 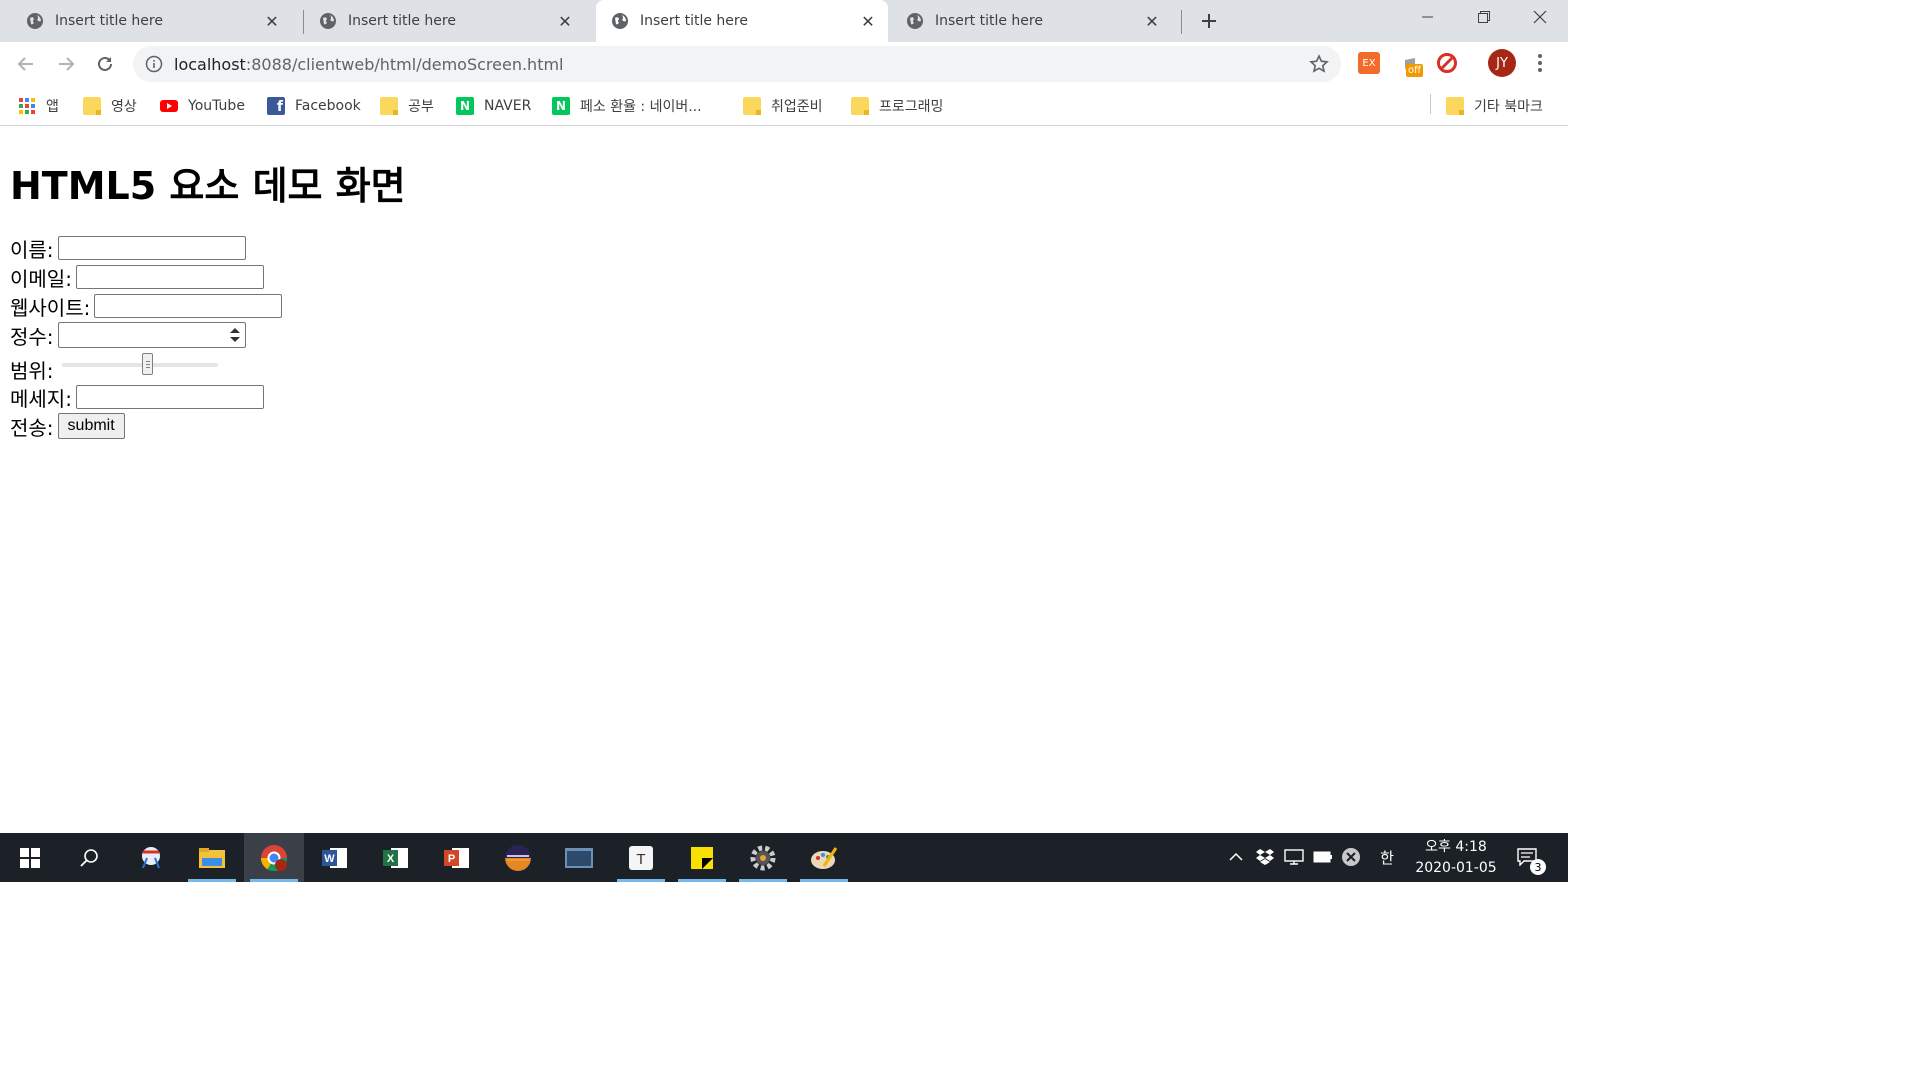 What do you see at coordinates (274, 857) in the screenshot?
I see `taskbar-app-active` at bounding box center [274, 857].